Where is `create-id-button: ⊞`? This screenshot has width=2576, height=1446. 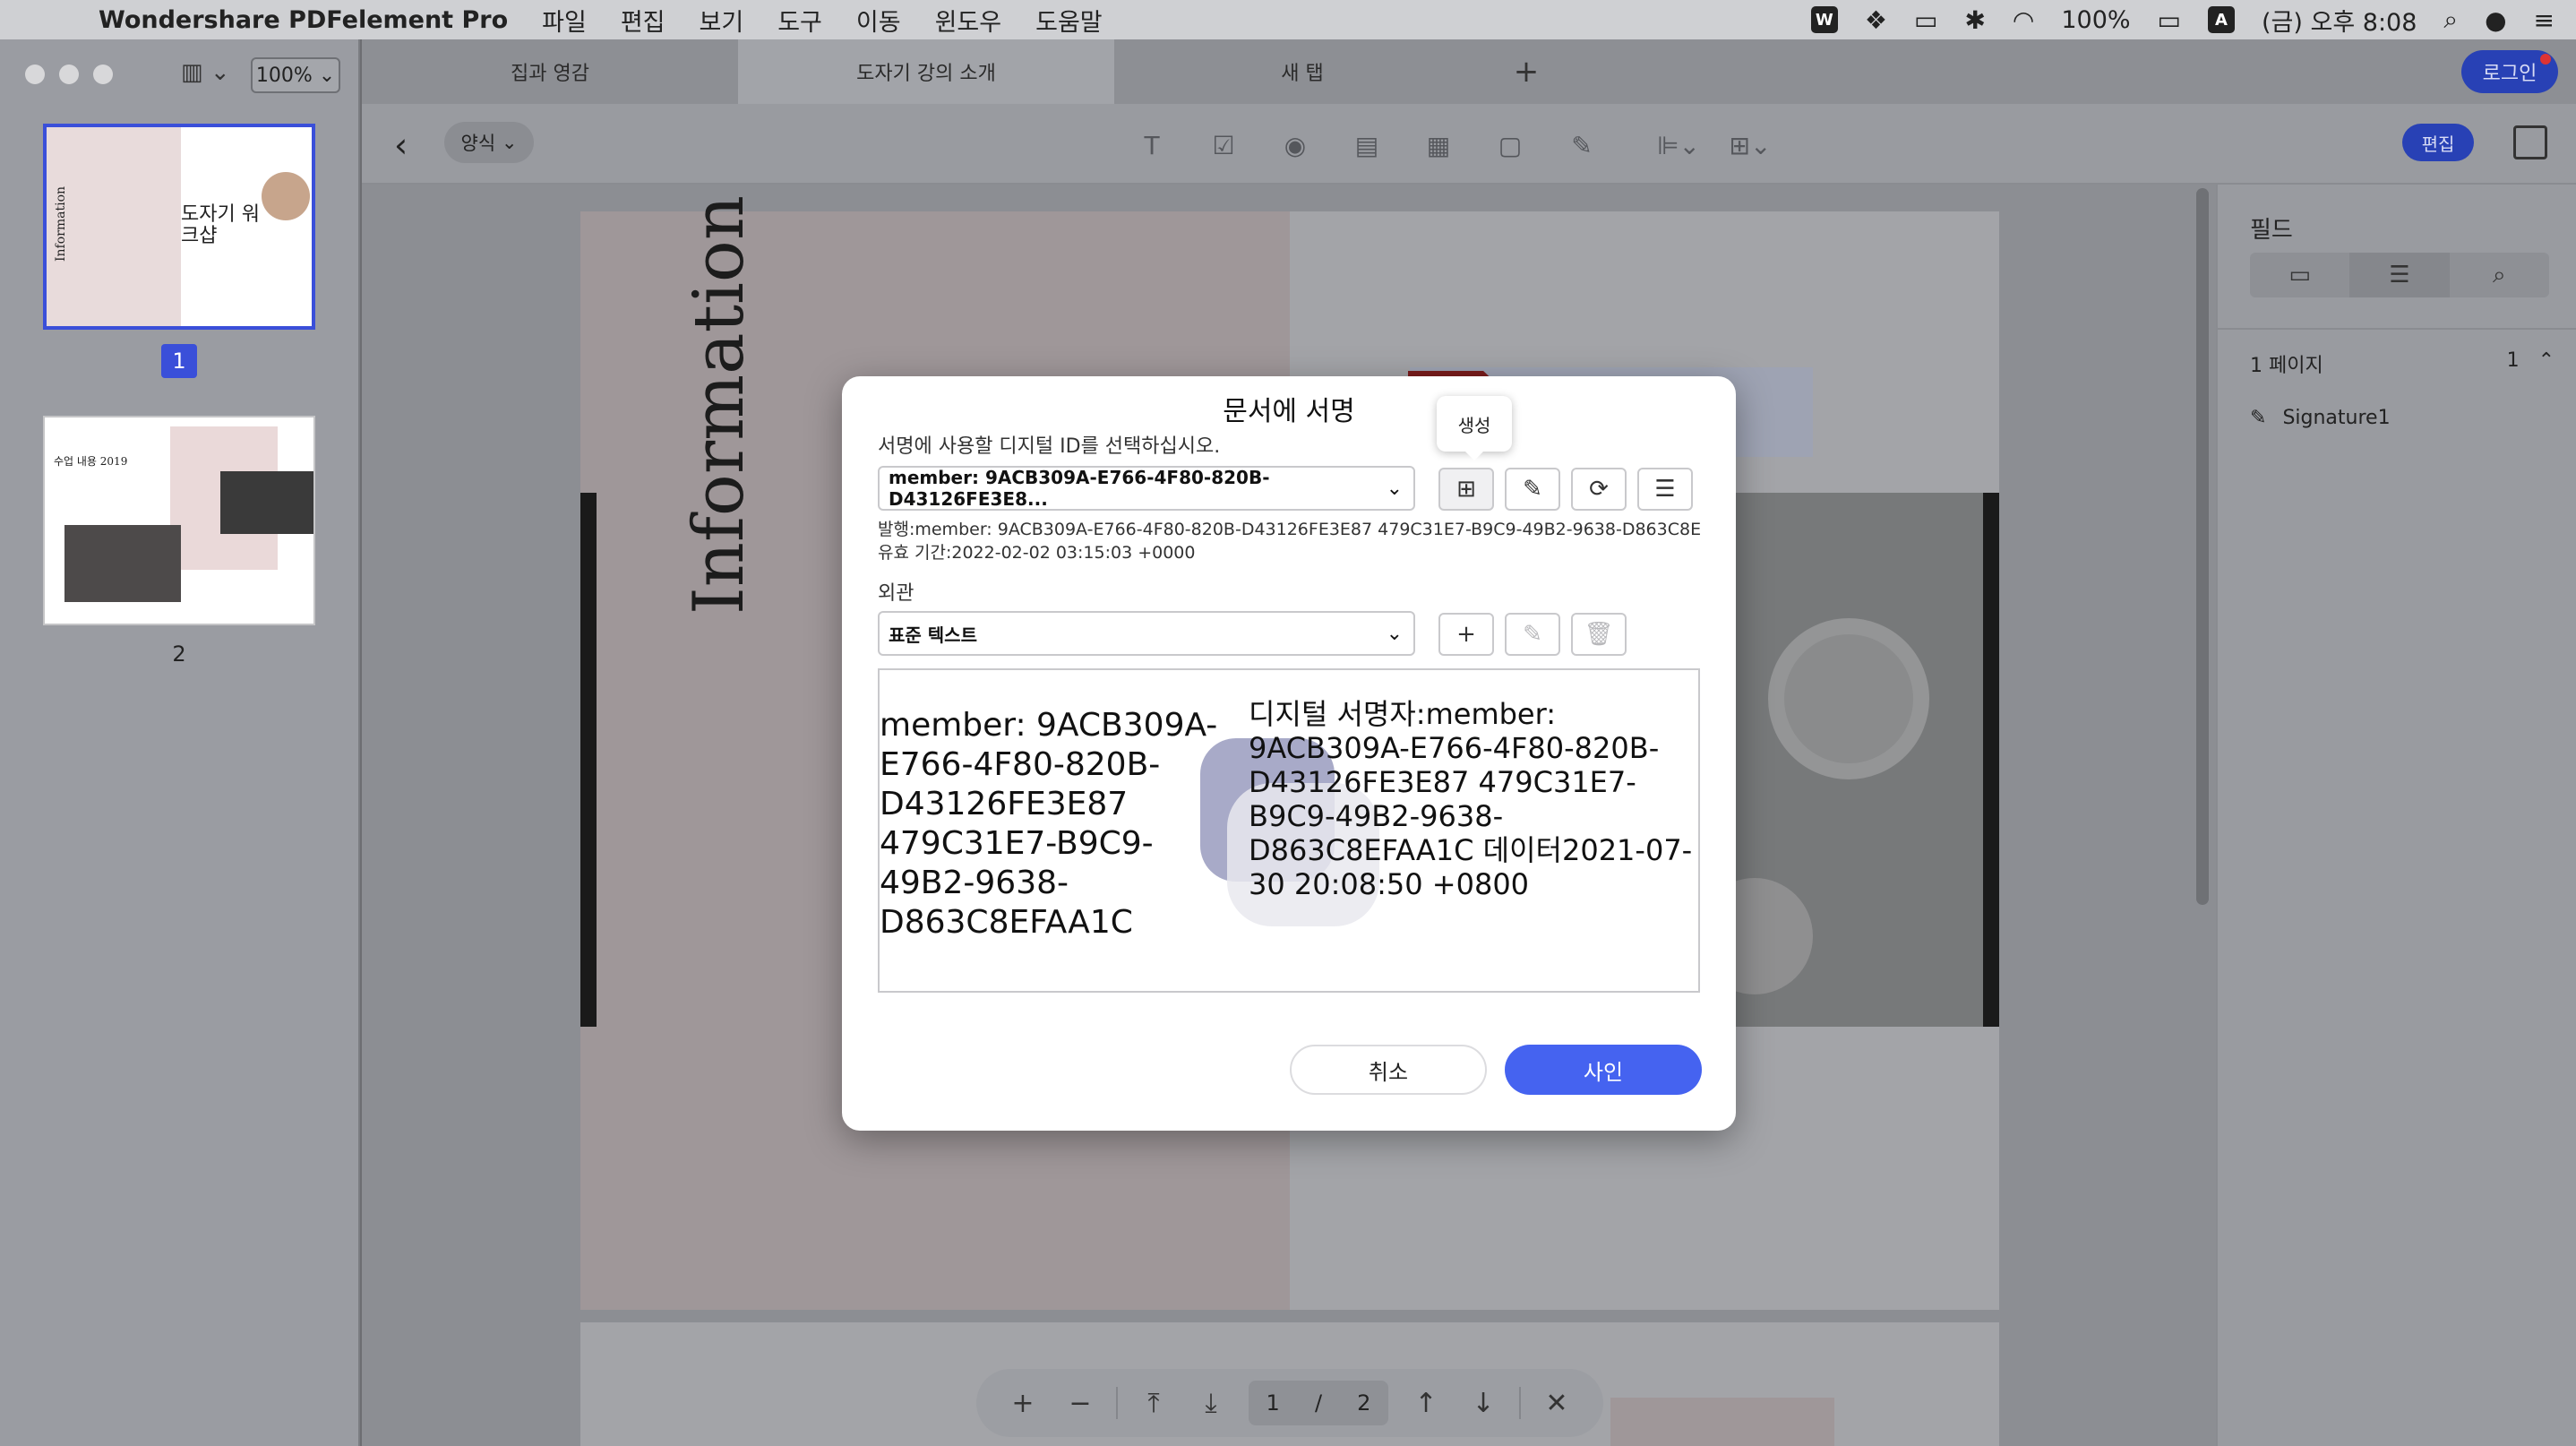 create-id-button: ⊞ is located at coordinates (1466, 490).